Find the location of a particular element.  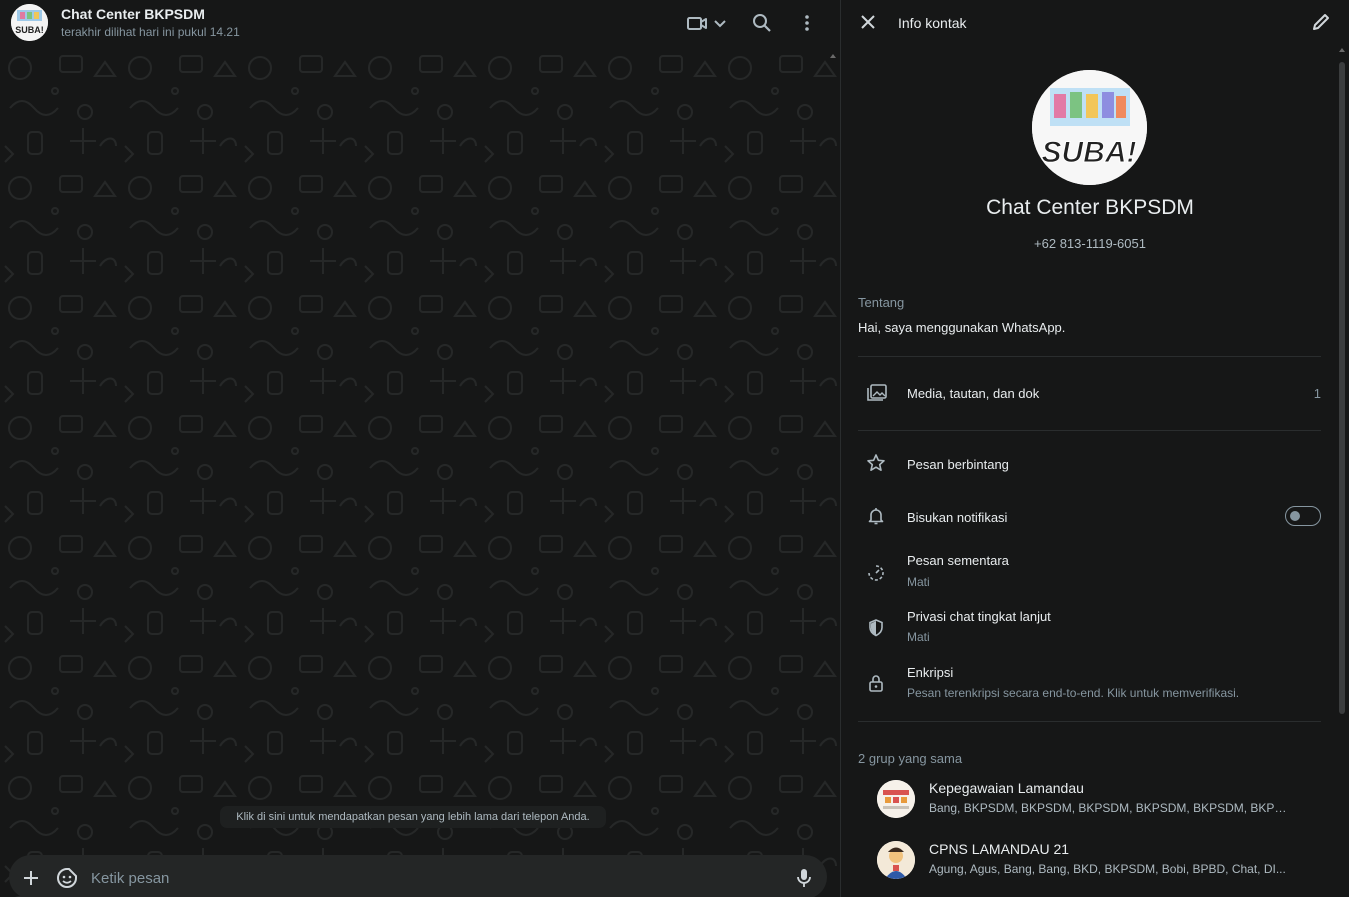

menu-icon is located at coordinates (807, 23).